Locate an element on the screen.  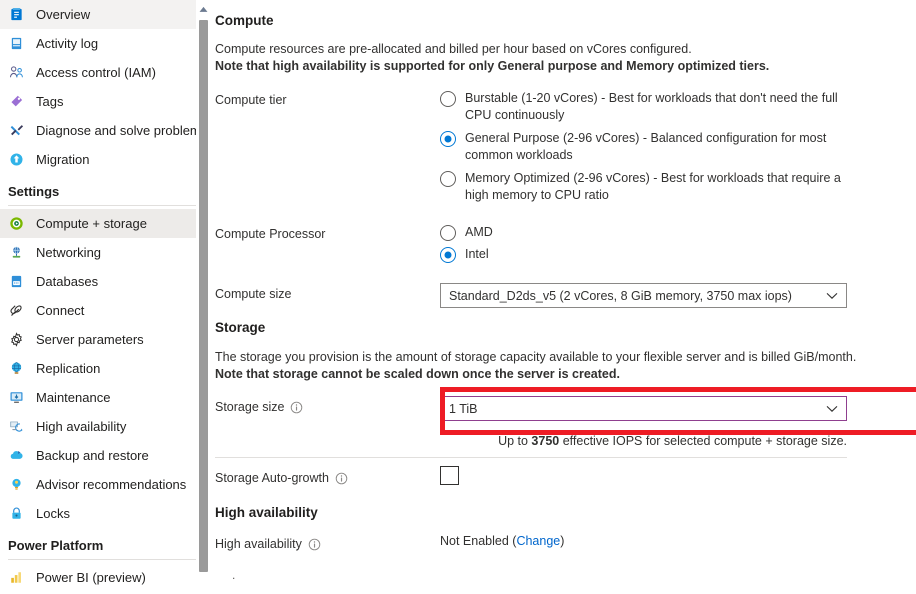
scrollbar-thumb is located at coordinates (203, 296).